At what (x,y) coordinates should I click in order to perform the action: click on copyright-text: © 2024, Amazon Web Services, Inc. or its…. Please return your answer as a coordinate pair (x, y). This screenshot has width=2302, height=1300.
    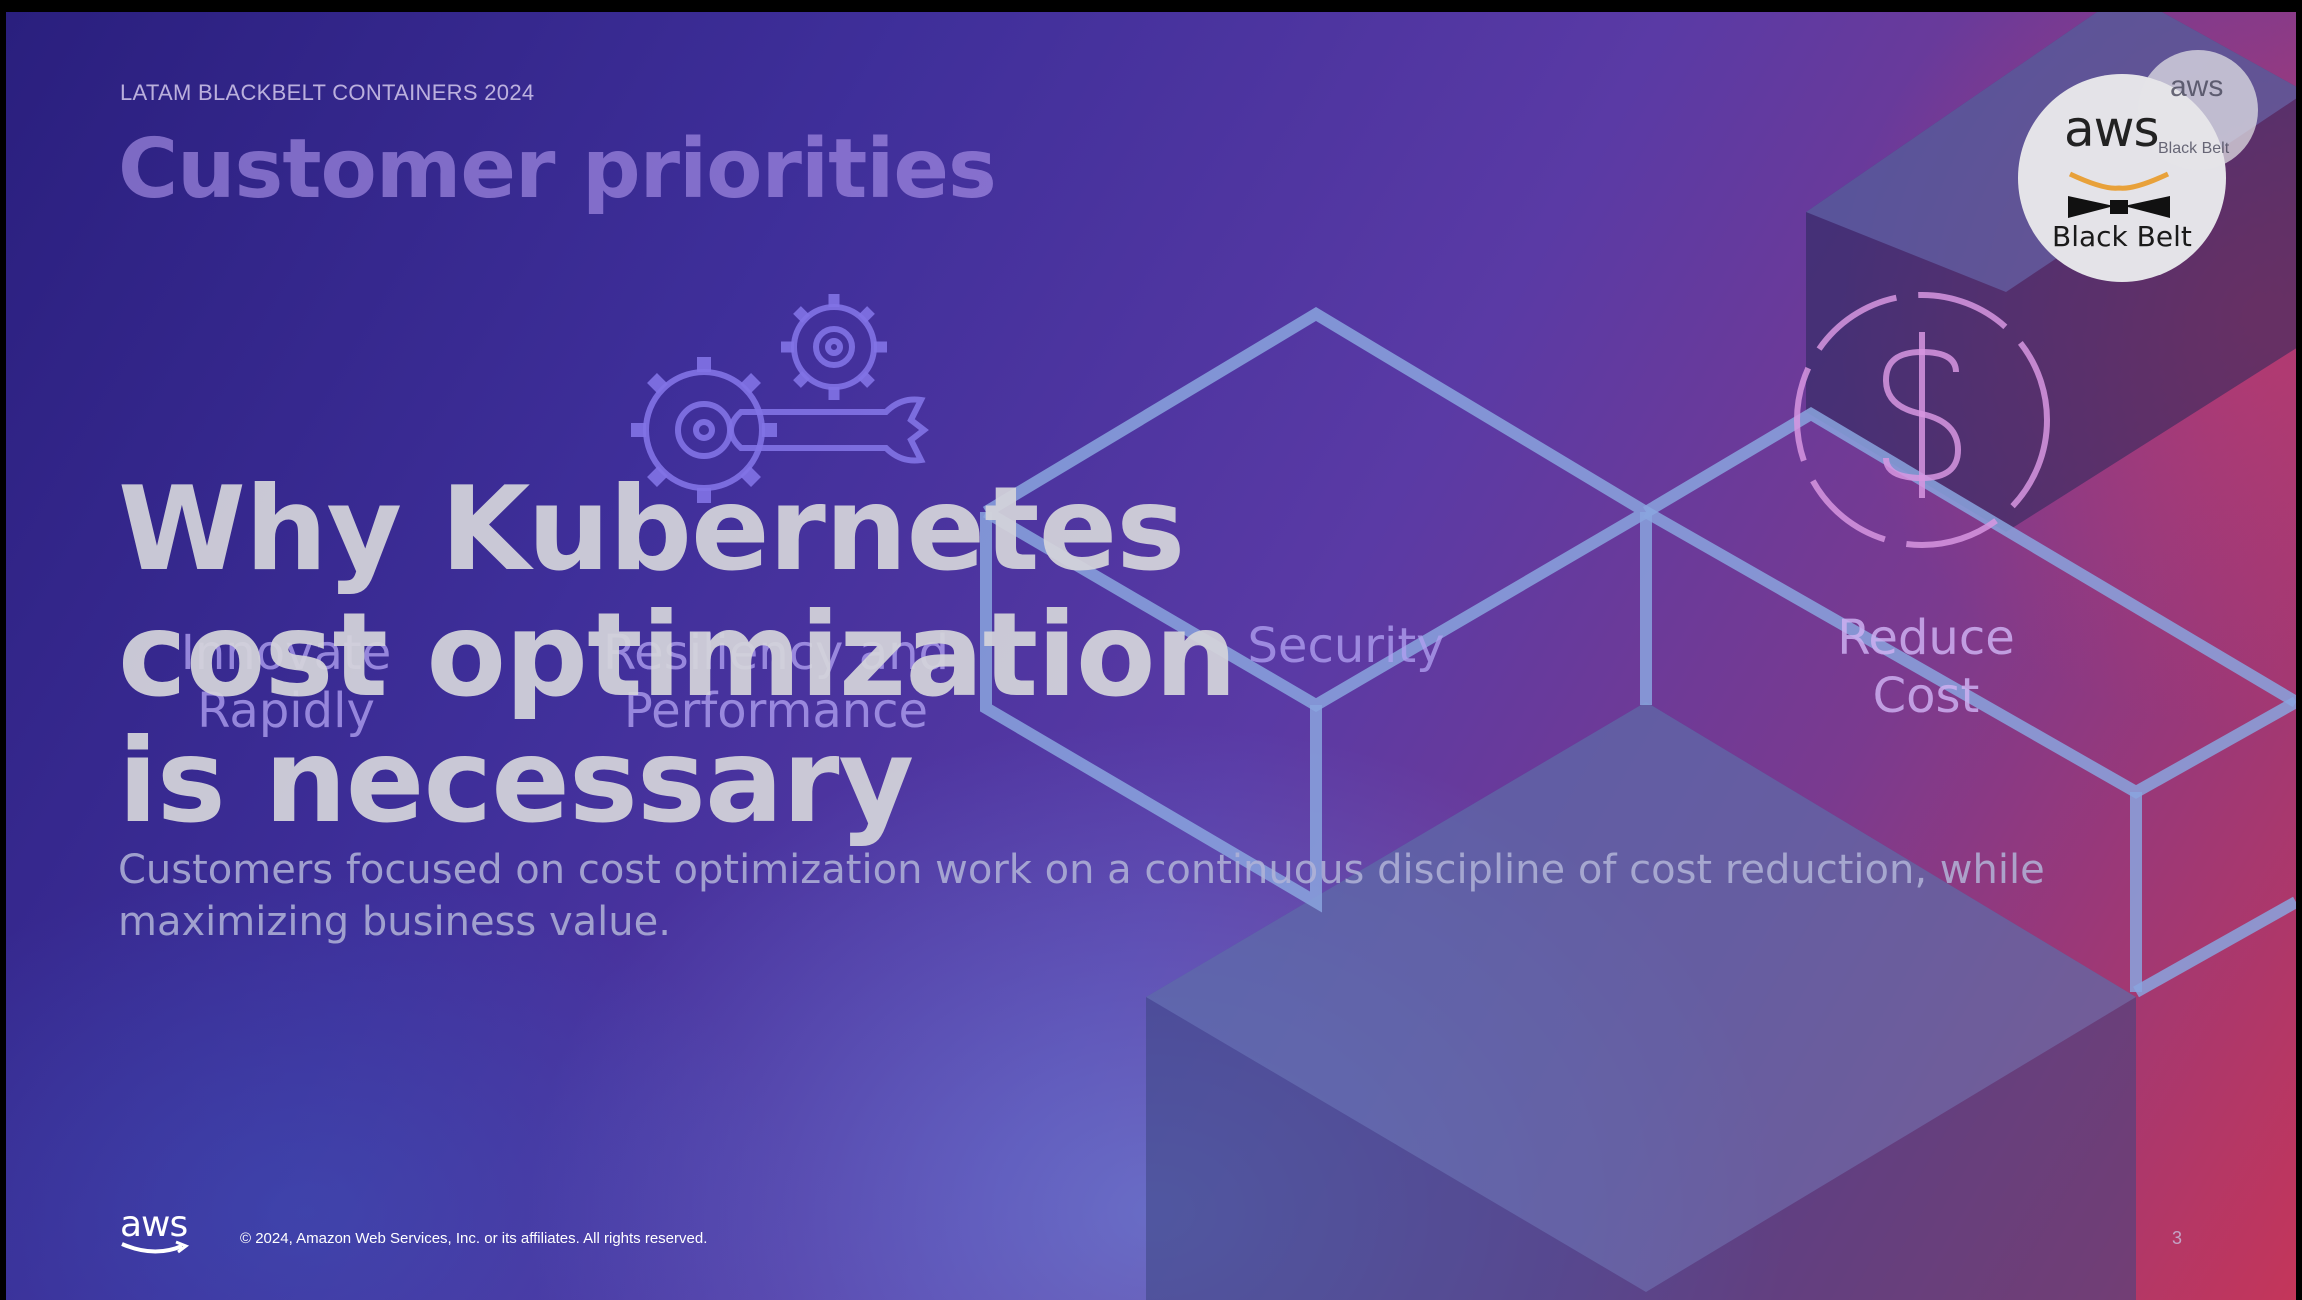
    Looking at the image, I should click on (474, 1238).